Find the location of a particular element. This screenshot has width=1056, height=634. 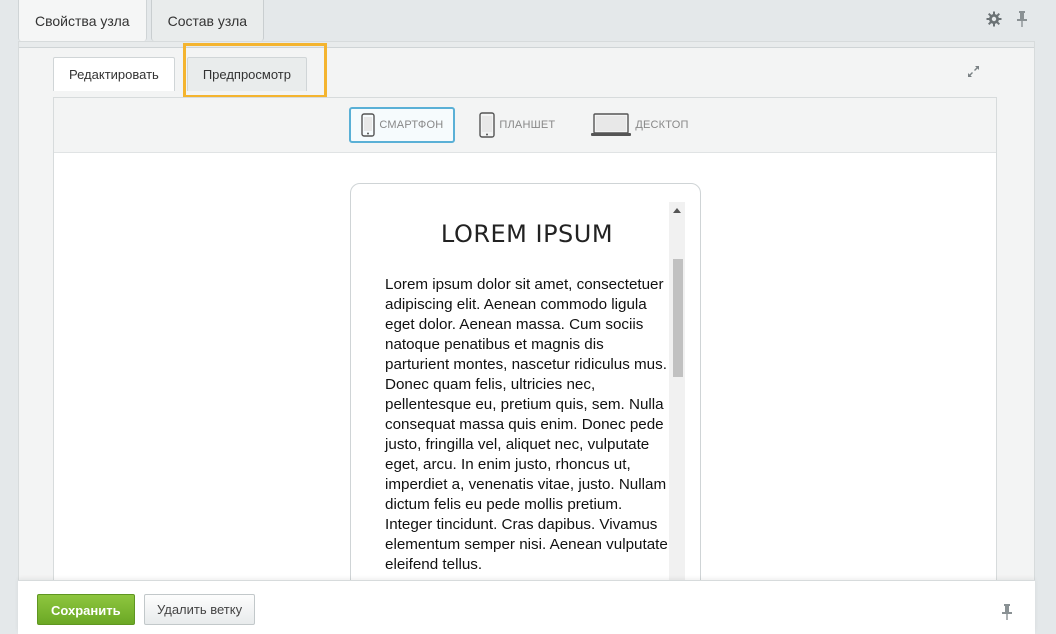

device-switcher: СМАРТФОН ПЛАНШЕТ ДЕСКТОП is located at coordinates (525, 125).